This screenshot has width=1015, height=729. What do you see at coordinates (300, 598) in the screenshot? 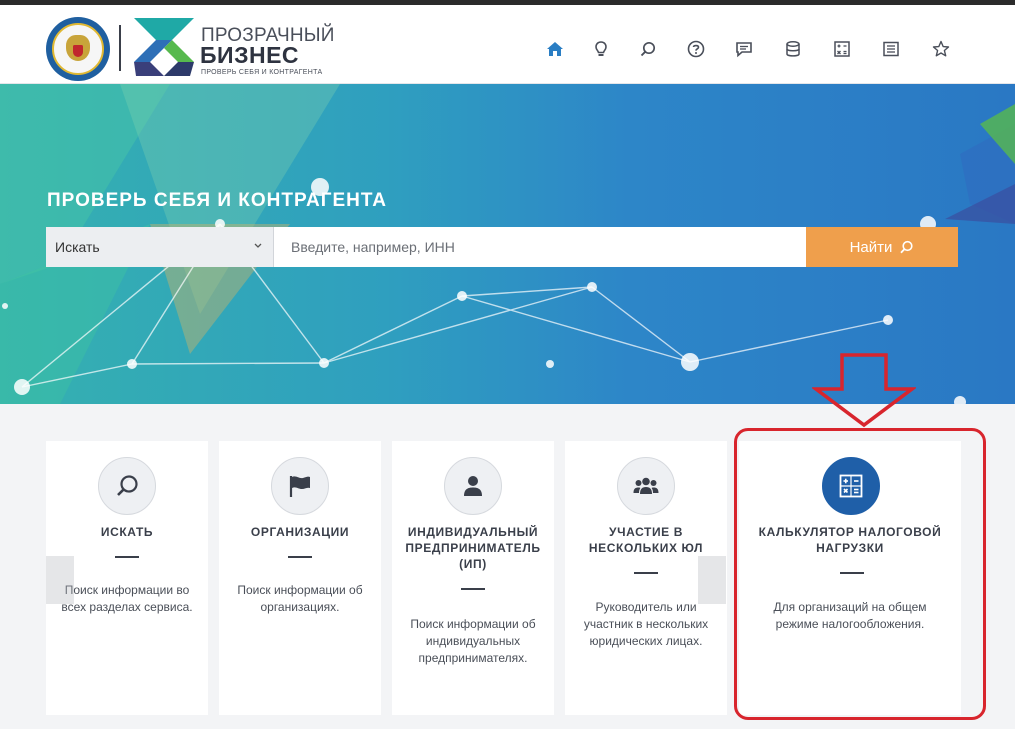
I see `card-description: Поиск информации об организациях.` at bounding box center [300, 598].